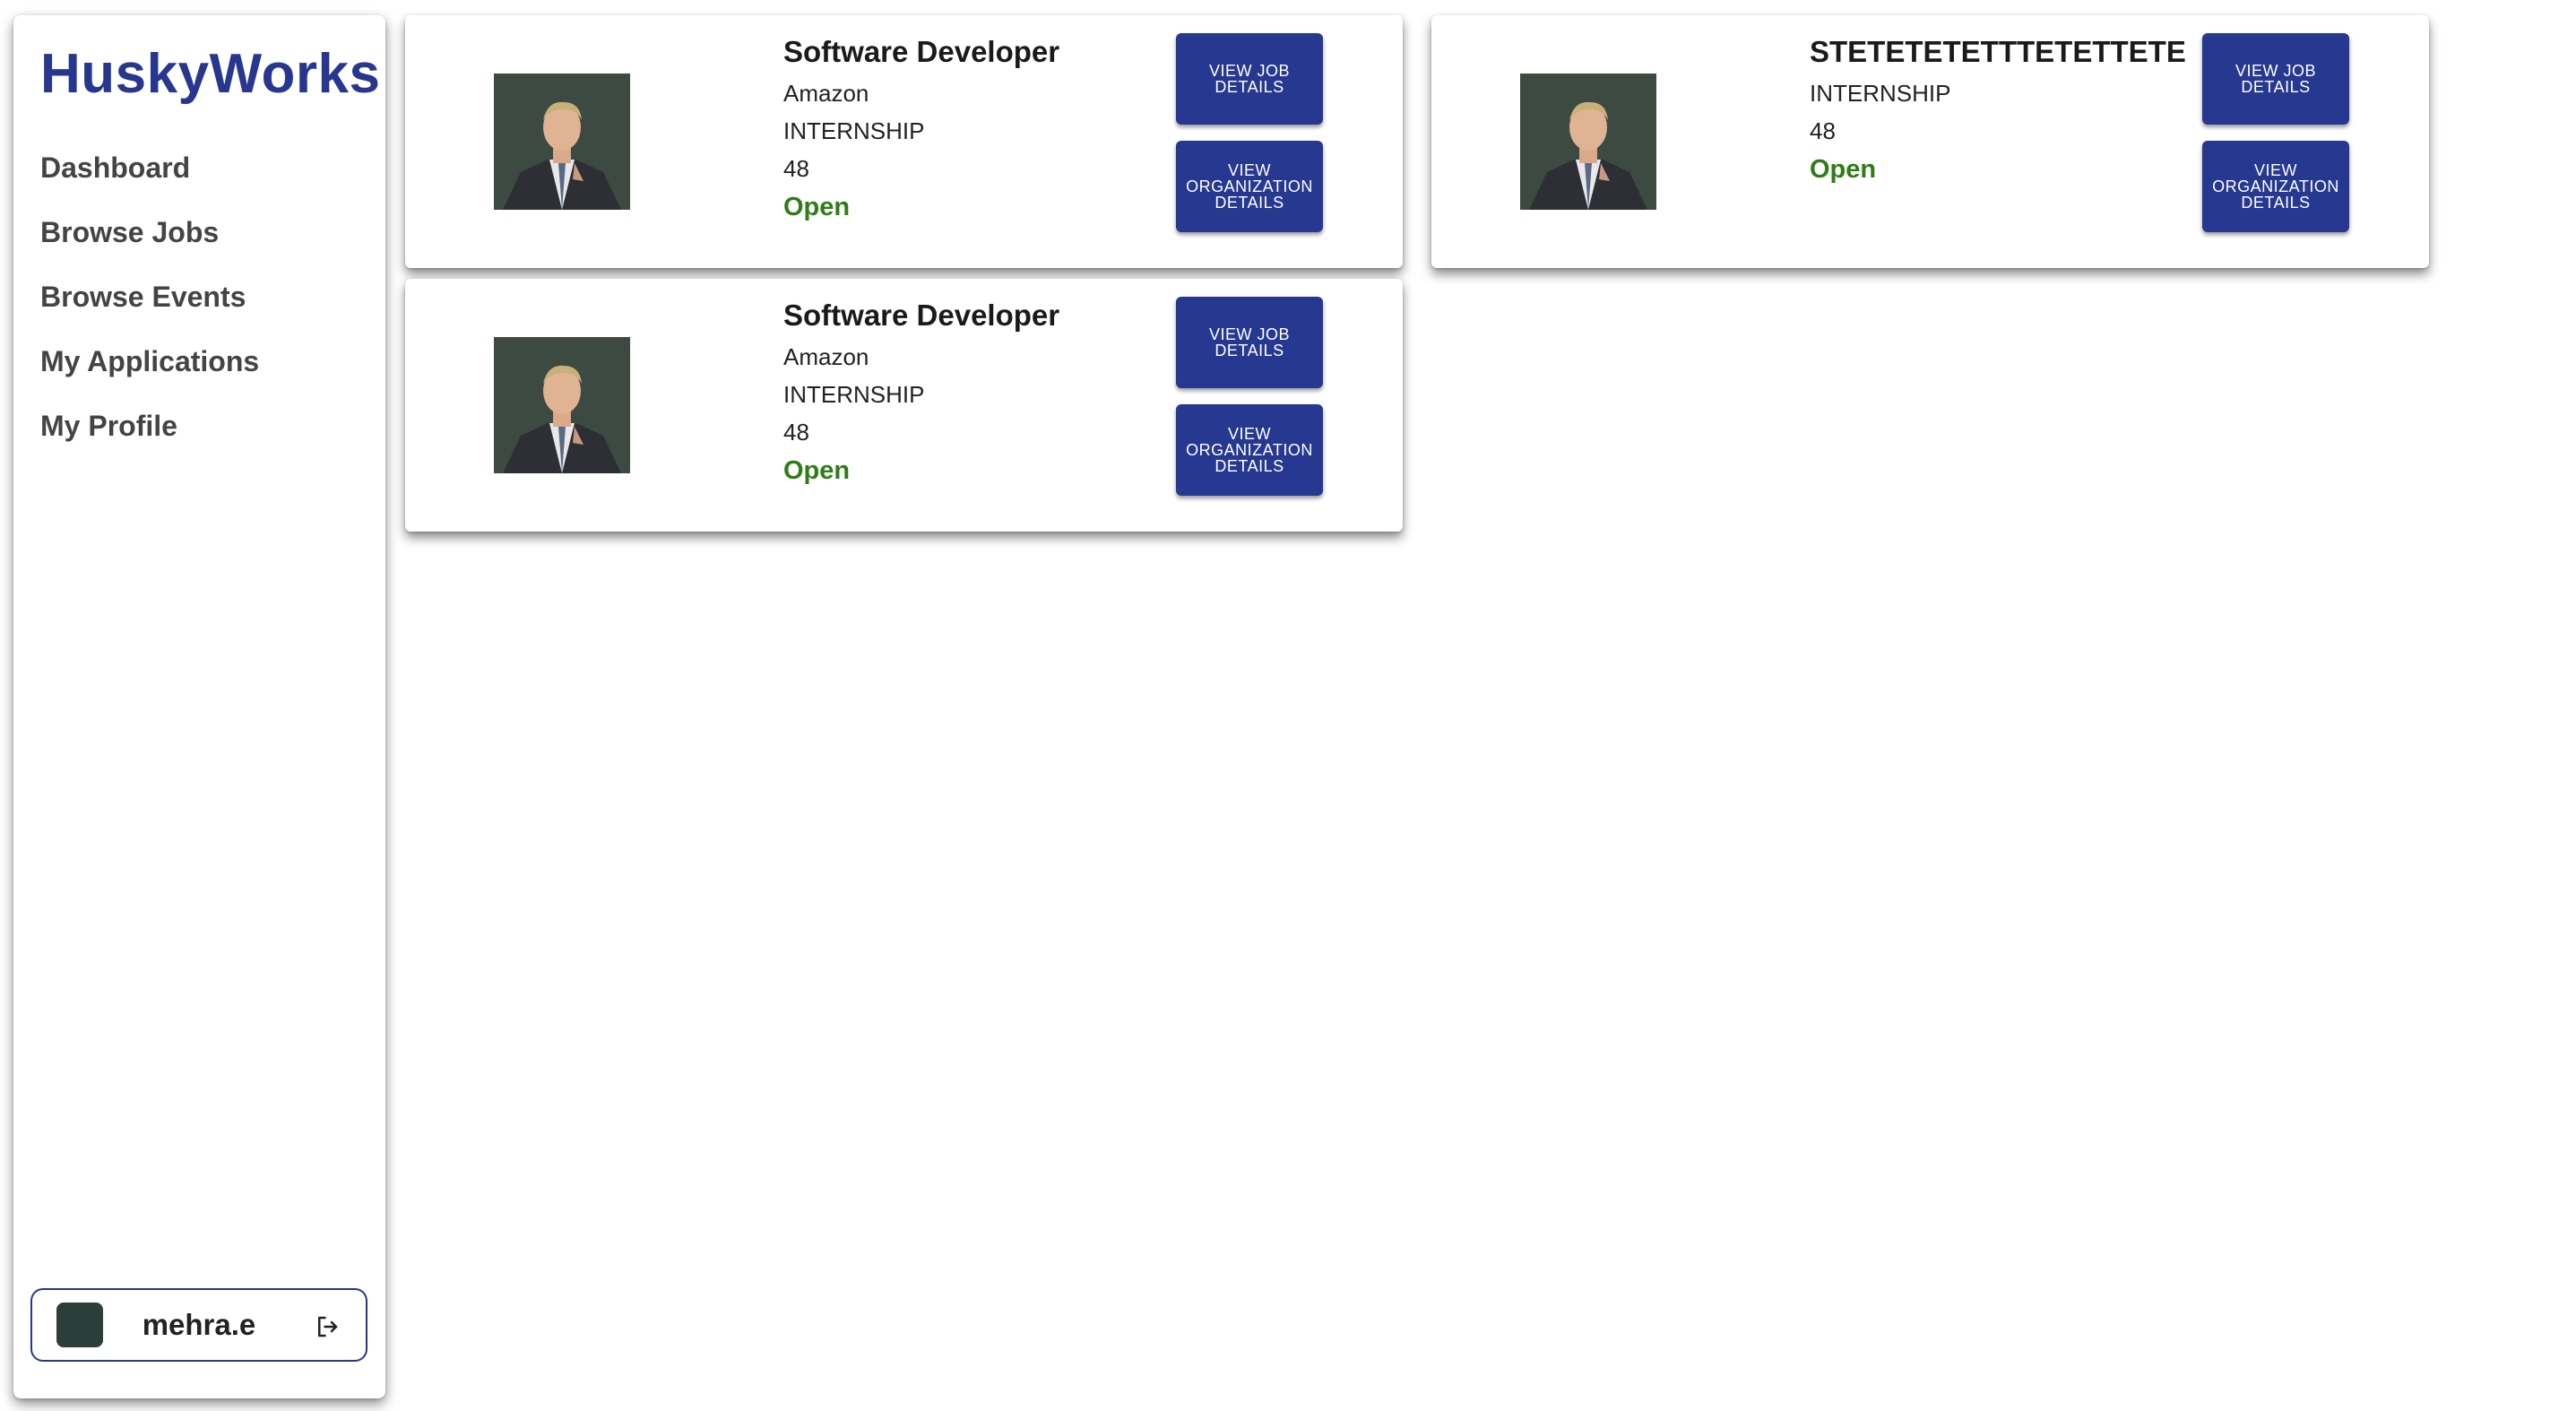 The height and width of the screenshot is (1411, 2576). What do you see at coordinates (1998, 51) in the screenshot?
I see `job-title: STETETETETTTETETTETE` at bounding box center [1998, 51].